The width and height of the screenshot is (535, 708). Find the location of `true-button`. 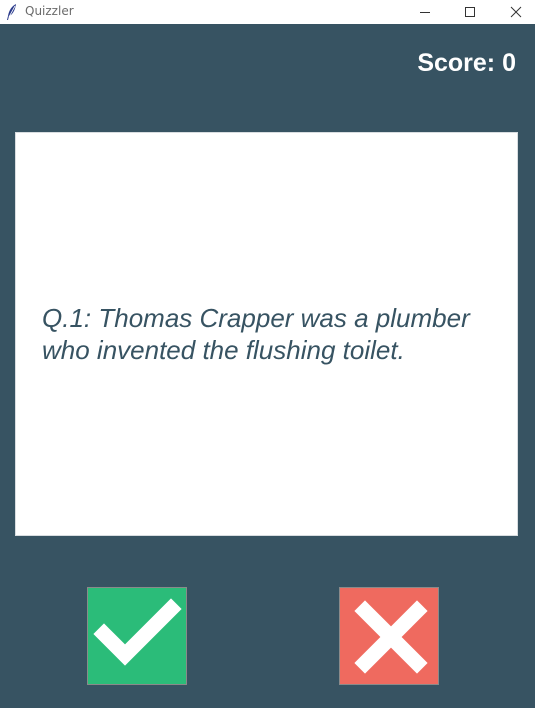

true-button is located at coordinates (137, 636).